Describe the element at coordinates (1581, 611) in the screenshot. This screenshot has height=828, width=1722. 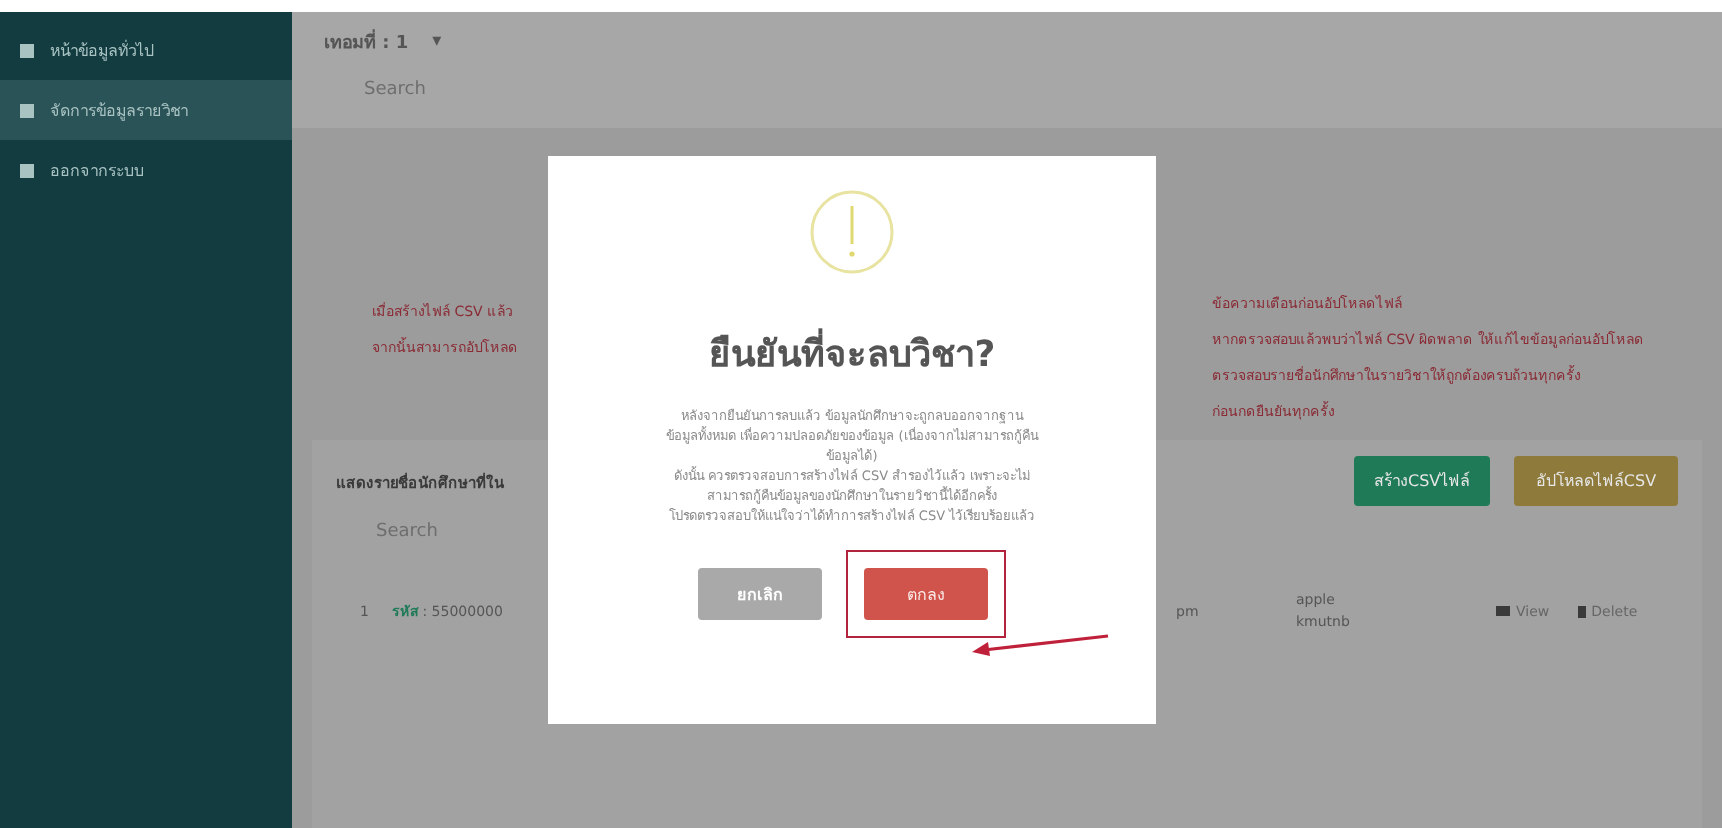
I see `trash-icon` at that location.